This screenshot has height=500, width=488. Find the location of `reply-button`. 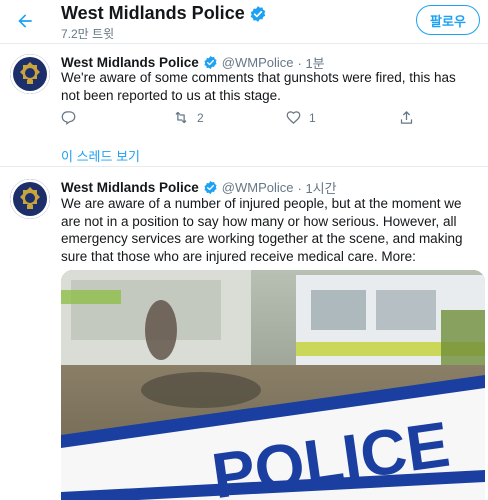

reply-button is located at coordinates (68, 117).